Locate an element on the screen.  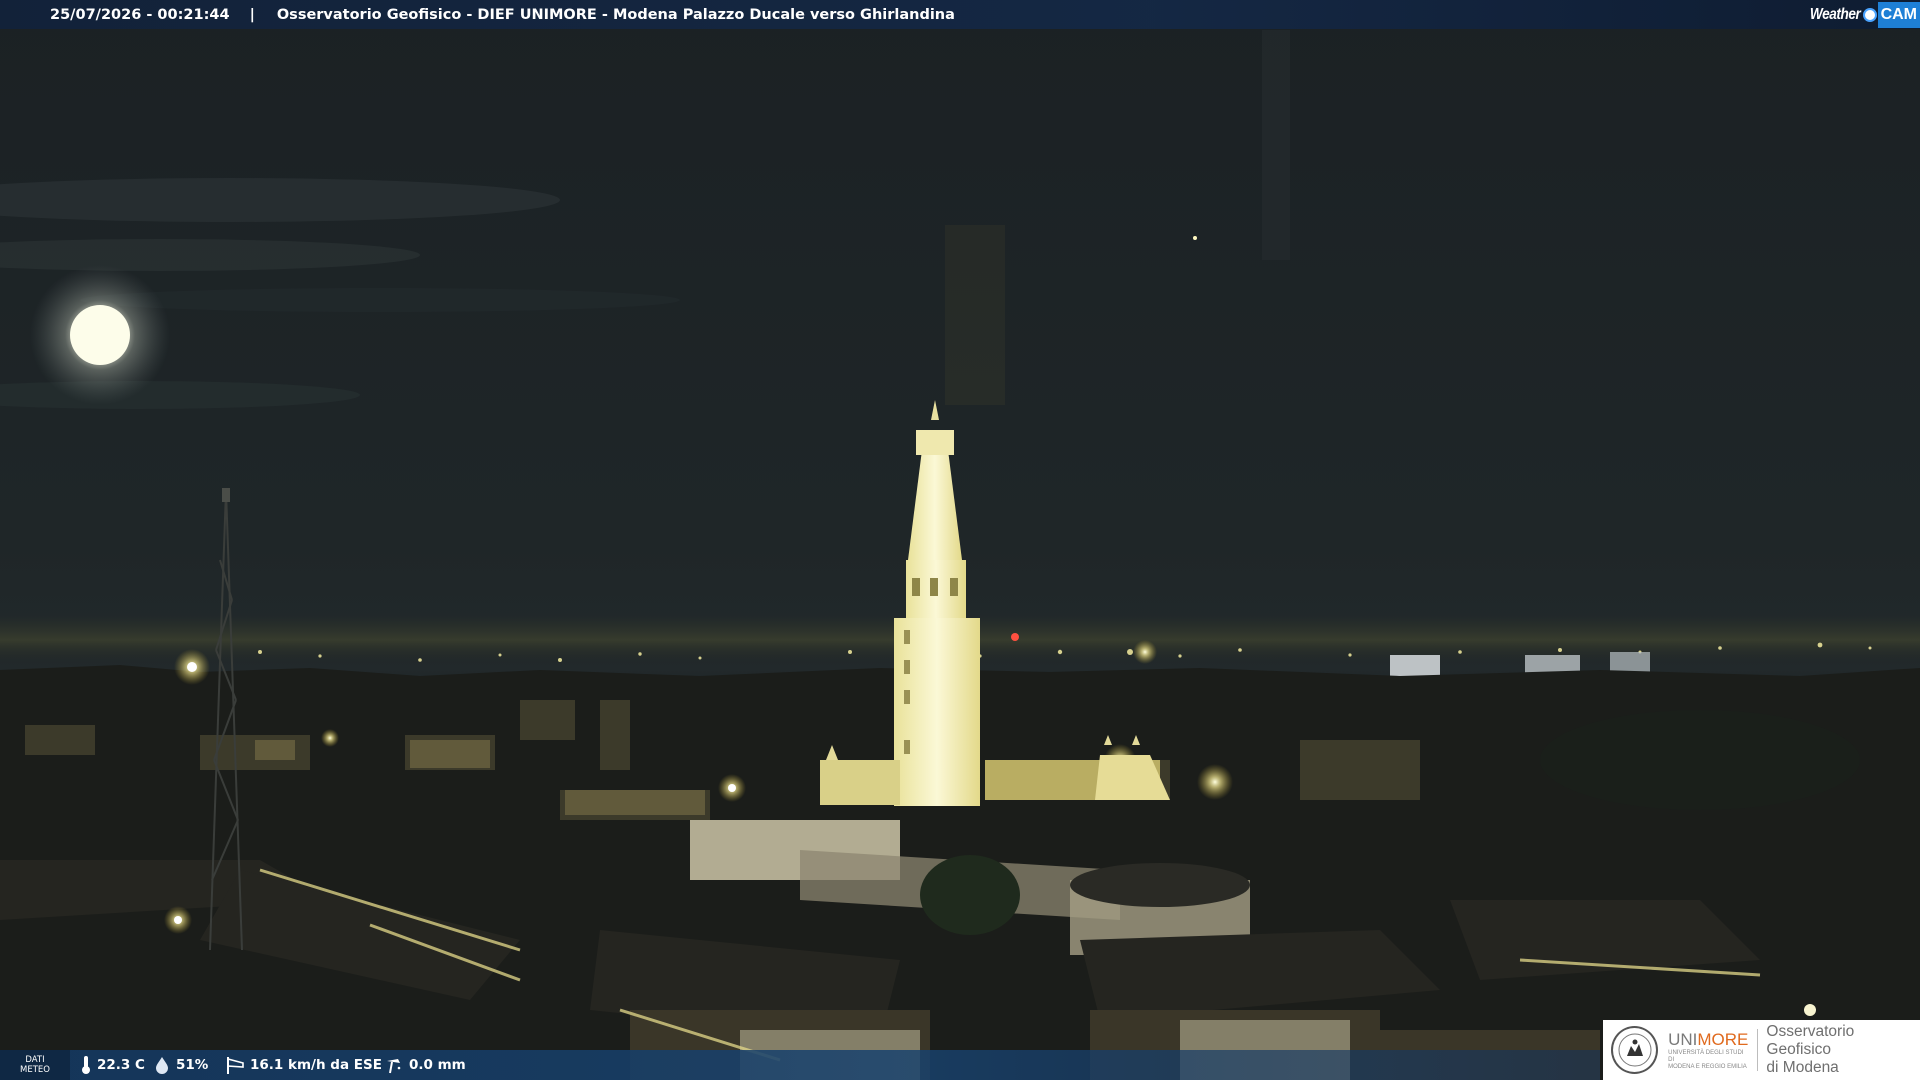
weathercam-logo: Weather CAM is located at coordinates (1860, 14).